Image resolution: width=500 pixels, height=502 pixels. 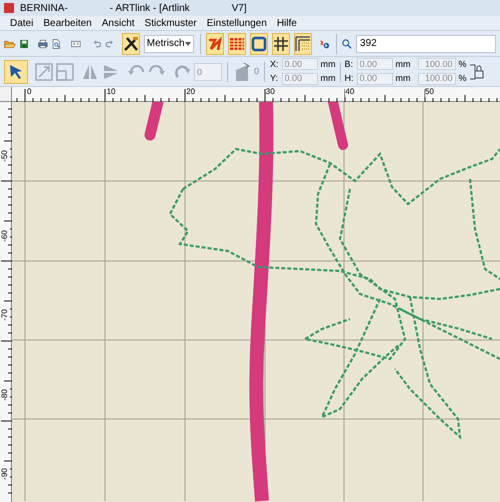 What do you see at coordinates (187, 44) in the screenshot?
I see `caret-icon` at bounding box center [187, 44].